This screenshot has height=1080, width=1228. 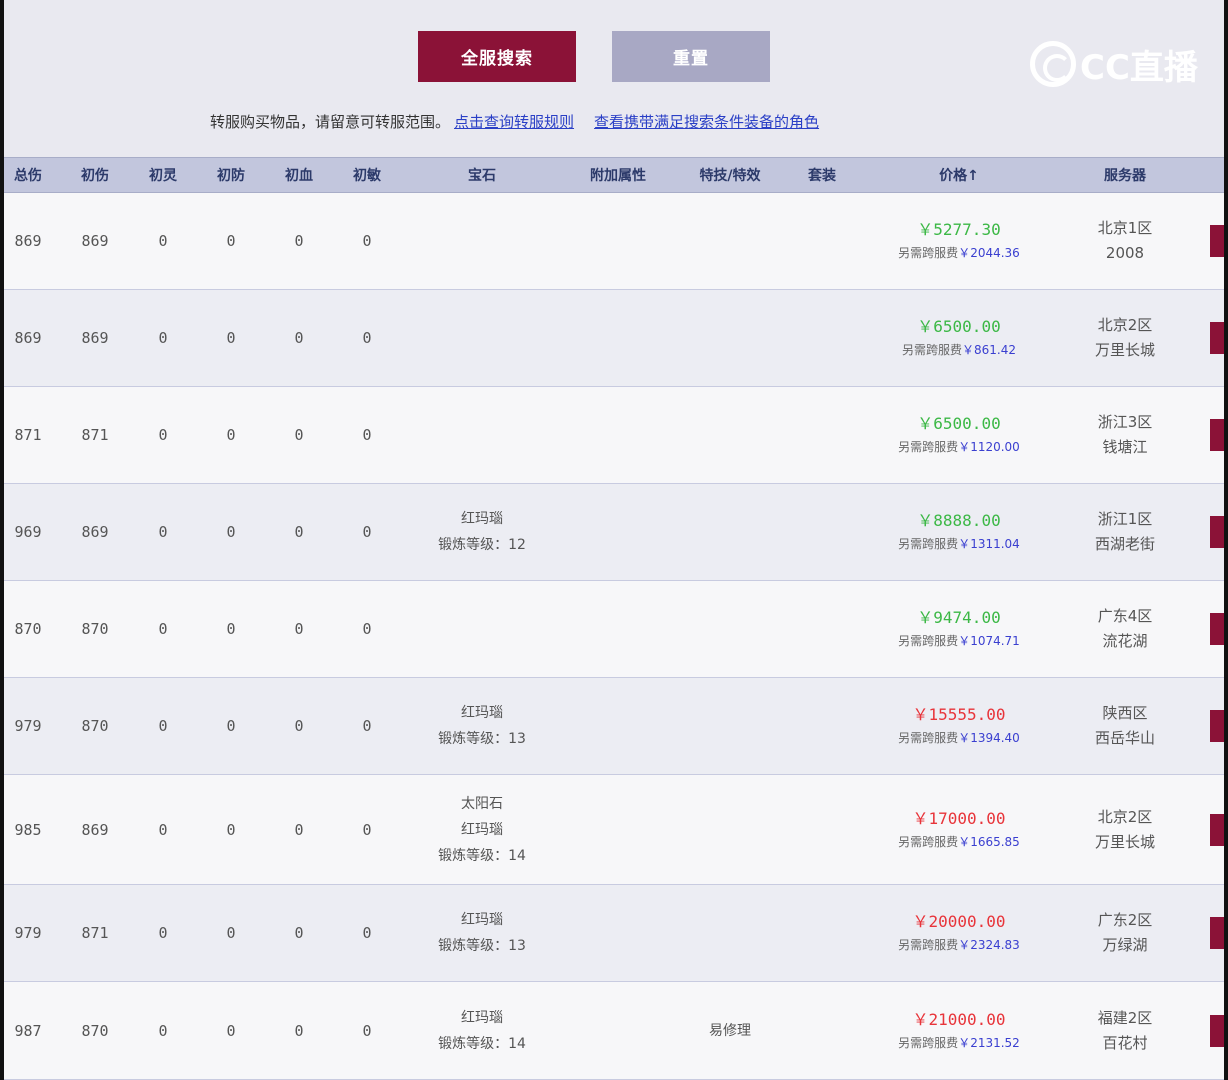 What do you see at coordinates (959, 532) in the screenshot?
I see `price-cell: ￥8888.00 另需跨服费￥1311.04` at bounding box center [959, 532].